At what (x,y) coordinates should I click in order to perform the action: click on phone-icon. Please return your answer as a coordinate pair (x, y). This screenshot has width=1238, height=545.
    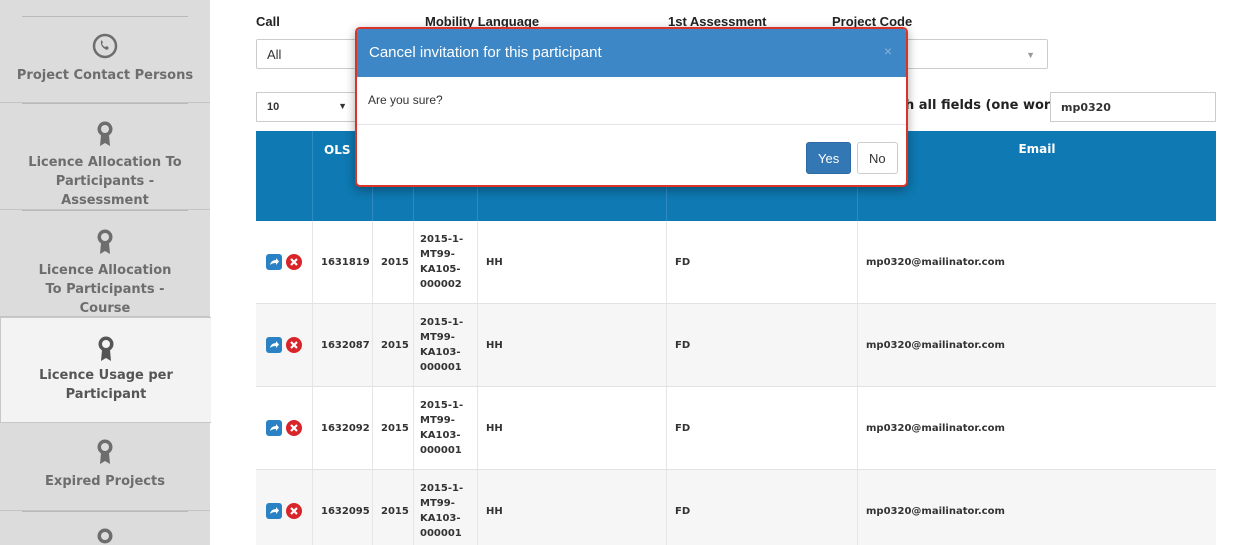
    Looking at the image, I should click on (105, 49).